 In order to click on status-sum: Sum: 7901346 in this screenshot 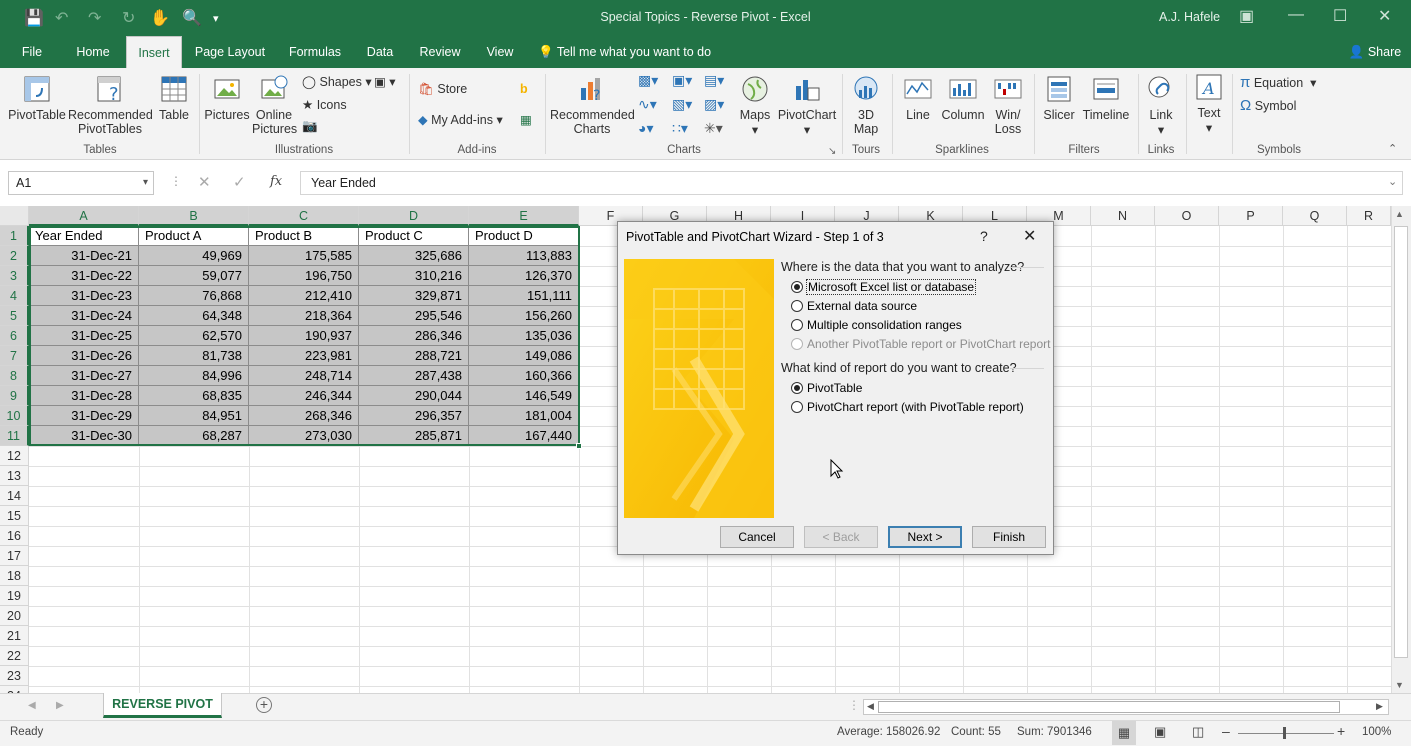, I will do `click(1054, 732)`.